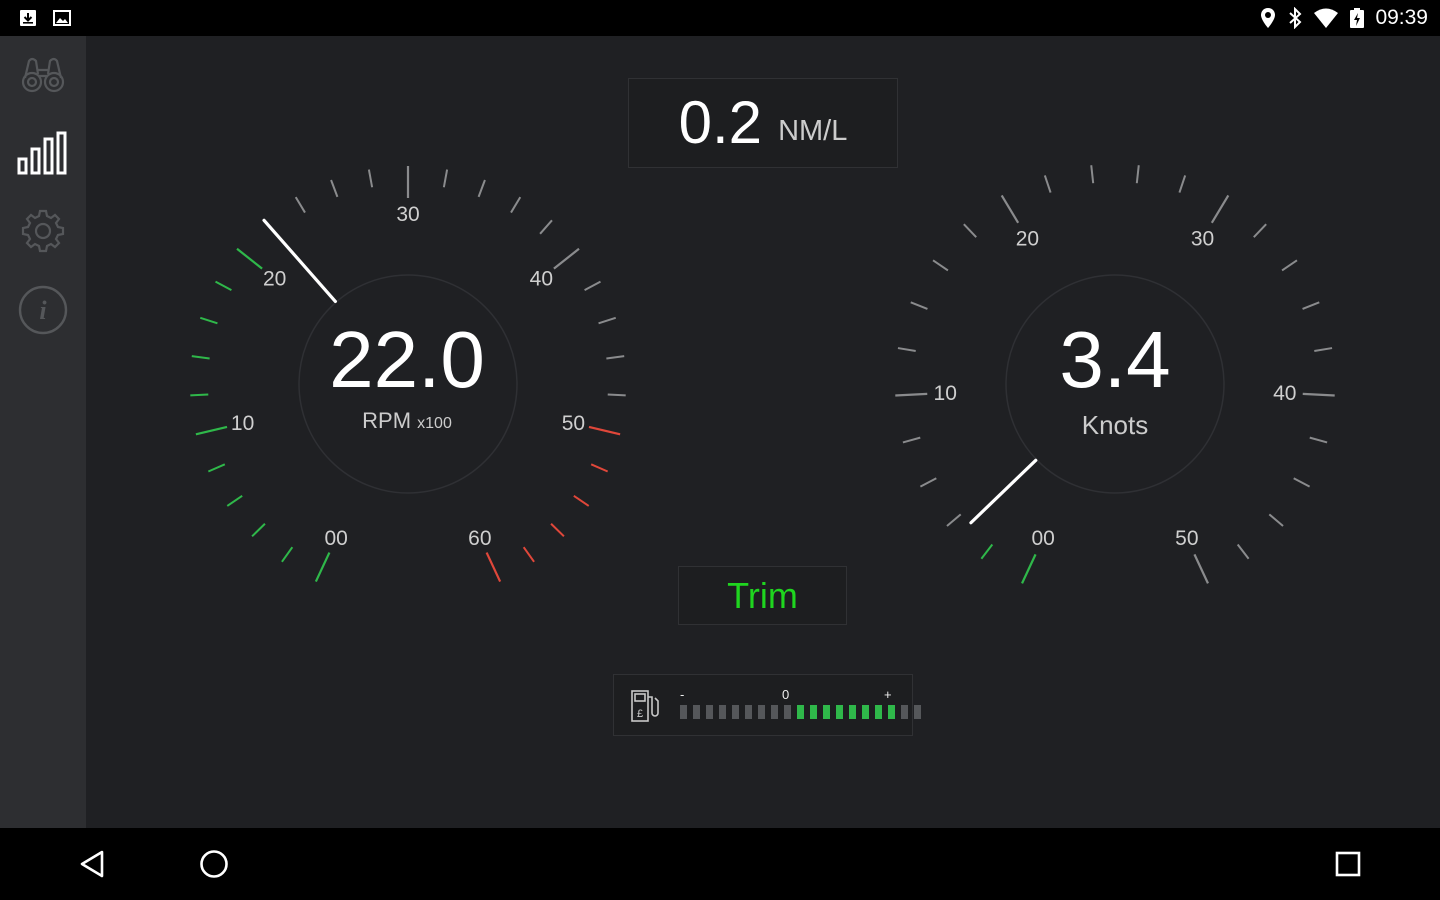  I want to click on fuel-pump-icon: £, so click(645, 706).